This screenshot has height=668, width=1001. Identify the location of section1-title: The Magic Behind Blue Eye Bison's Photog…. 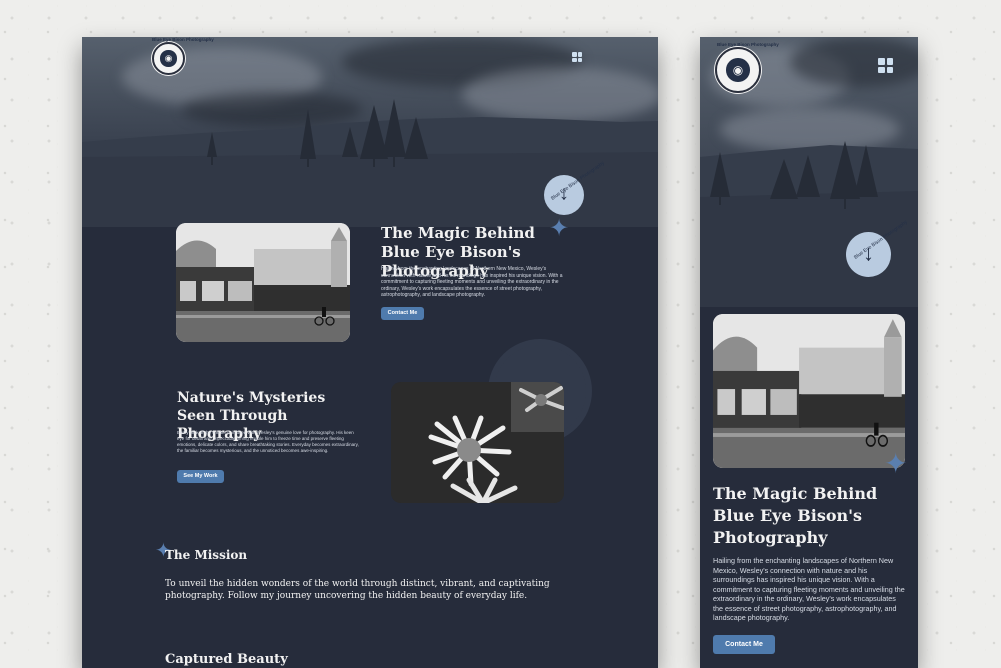
(795, 515).